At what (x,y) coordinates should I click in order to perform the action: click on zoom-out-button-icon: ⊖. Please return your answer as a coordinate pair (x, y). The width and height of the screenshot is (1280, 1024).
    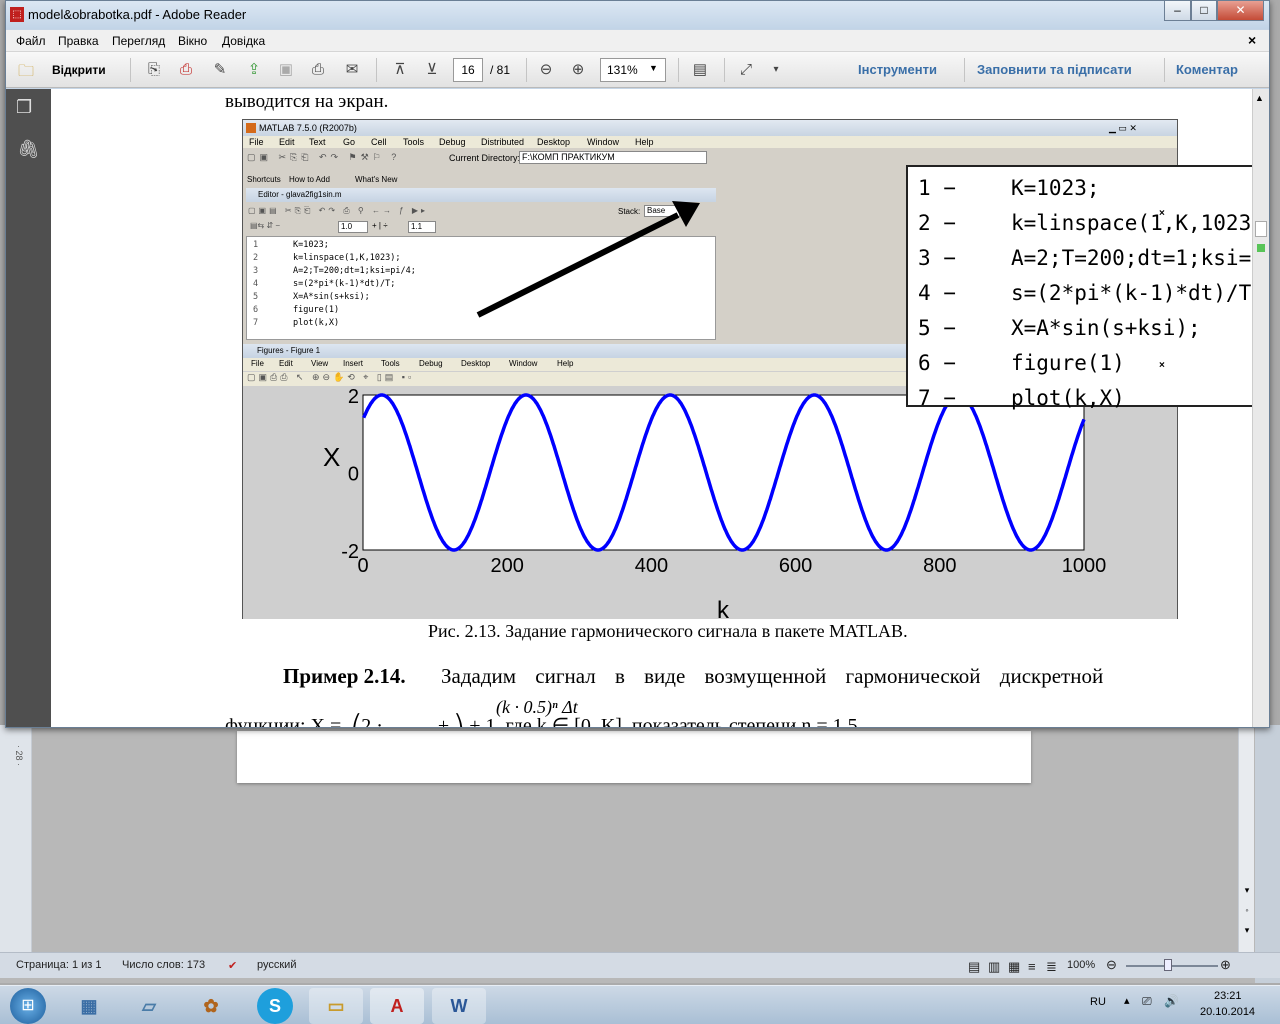
    Looking at the image, I should click on (546, 70).